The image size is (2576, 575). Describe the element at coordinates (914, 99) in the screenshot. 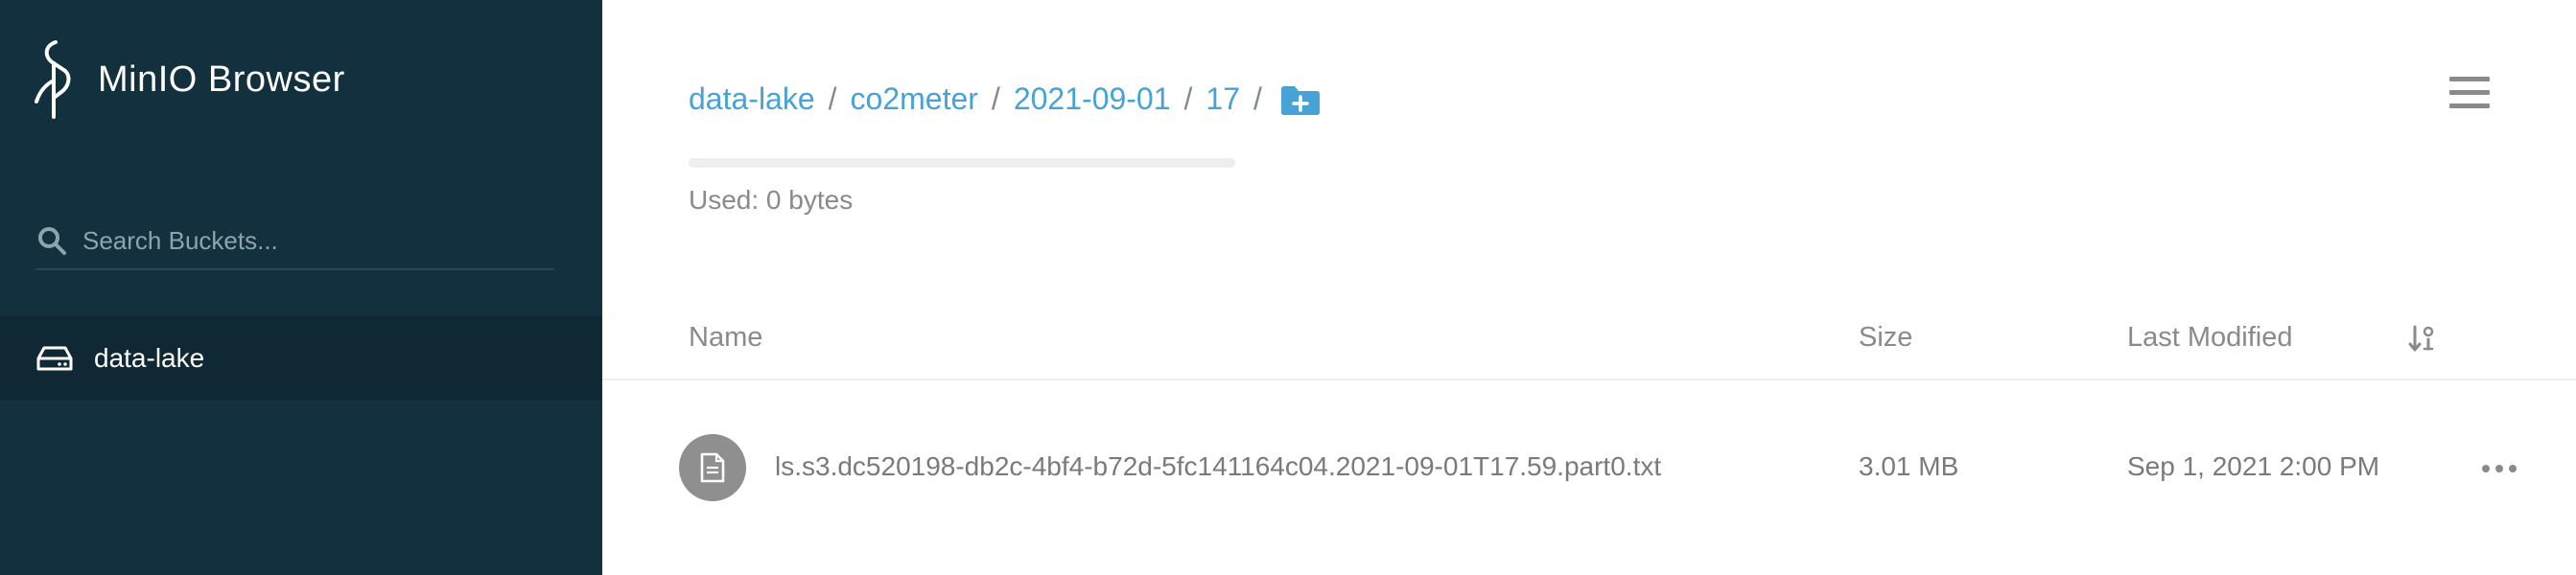

I see `breadcrumb-co2meter: co2meter` at that location.